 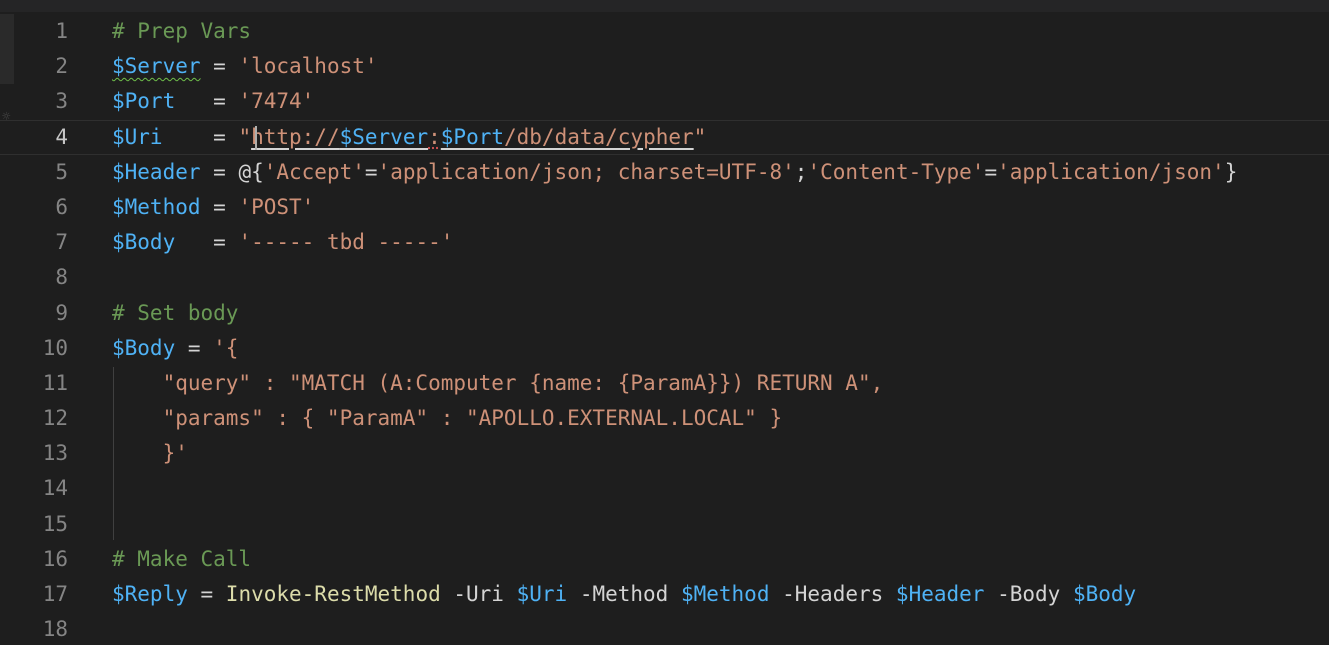 I want to click on code-token: $Reply, so click(x=150, y=594).